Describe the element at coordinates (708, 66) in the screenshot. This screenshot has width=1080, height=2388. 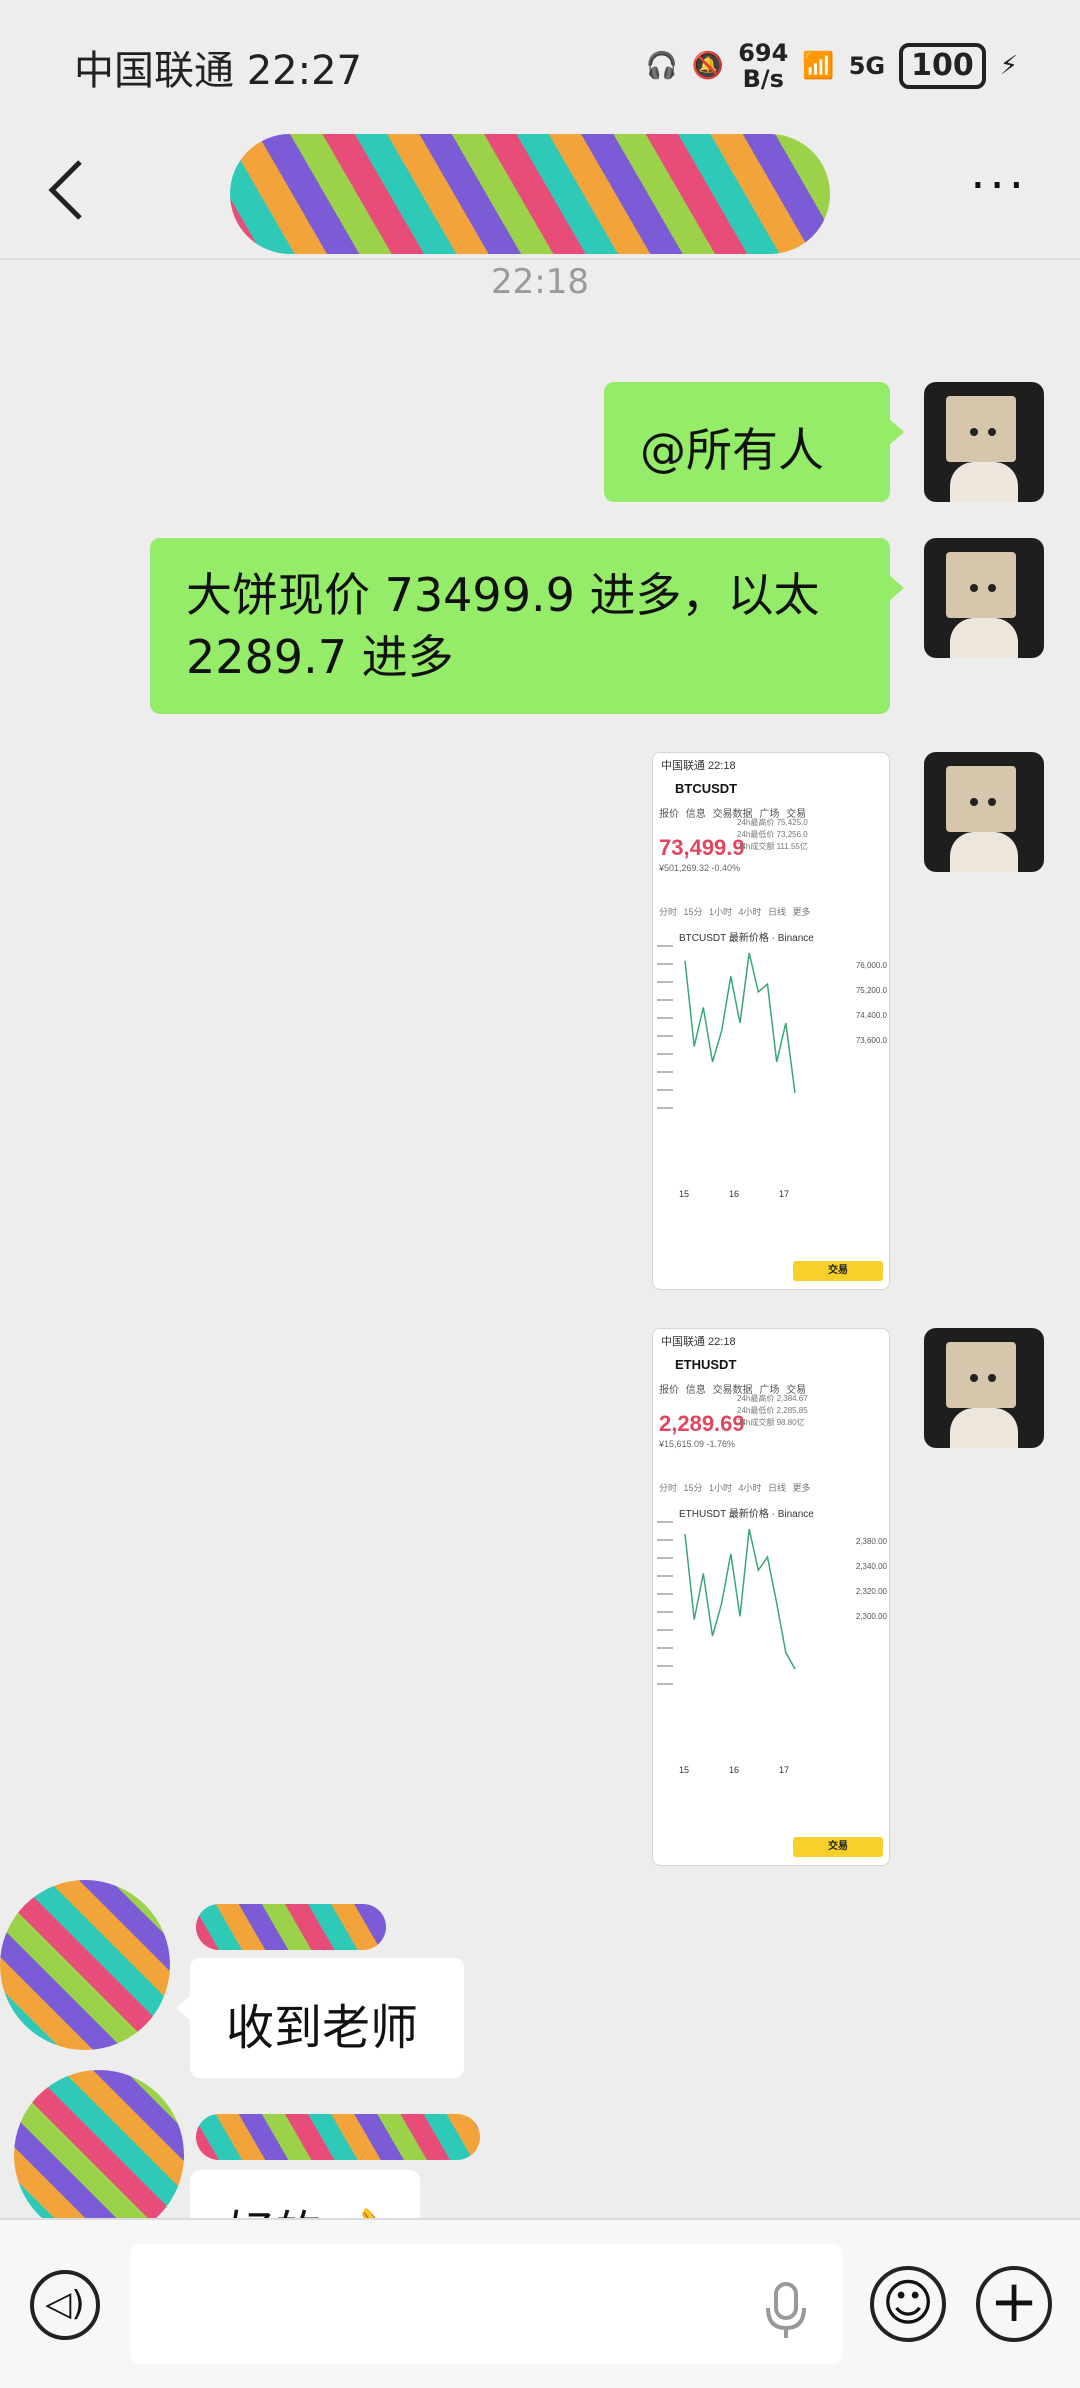
I see `mute-icon: 🔕` at that location.